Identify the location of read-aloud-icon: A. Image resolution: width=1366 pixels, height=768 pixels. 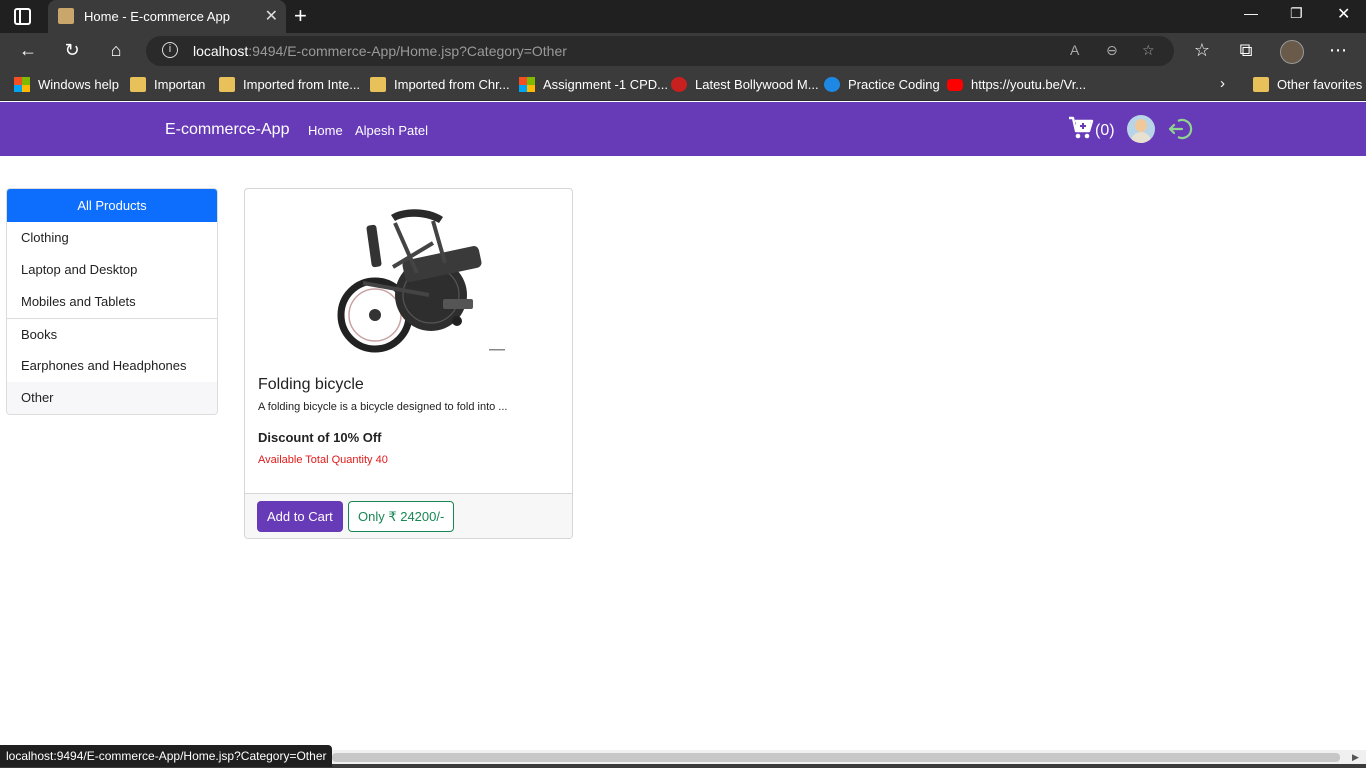
(1074, 50).